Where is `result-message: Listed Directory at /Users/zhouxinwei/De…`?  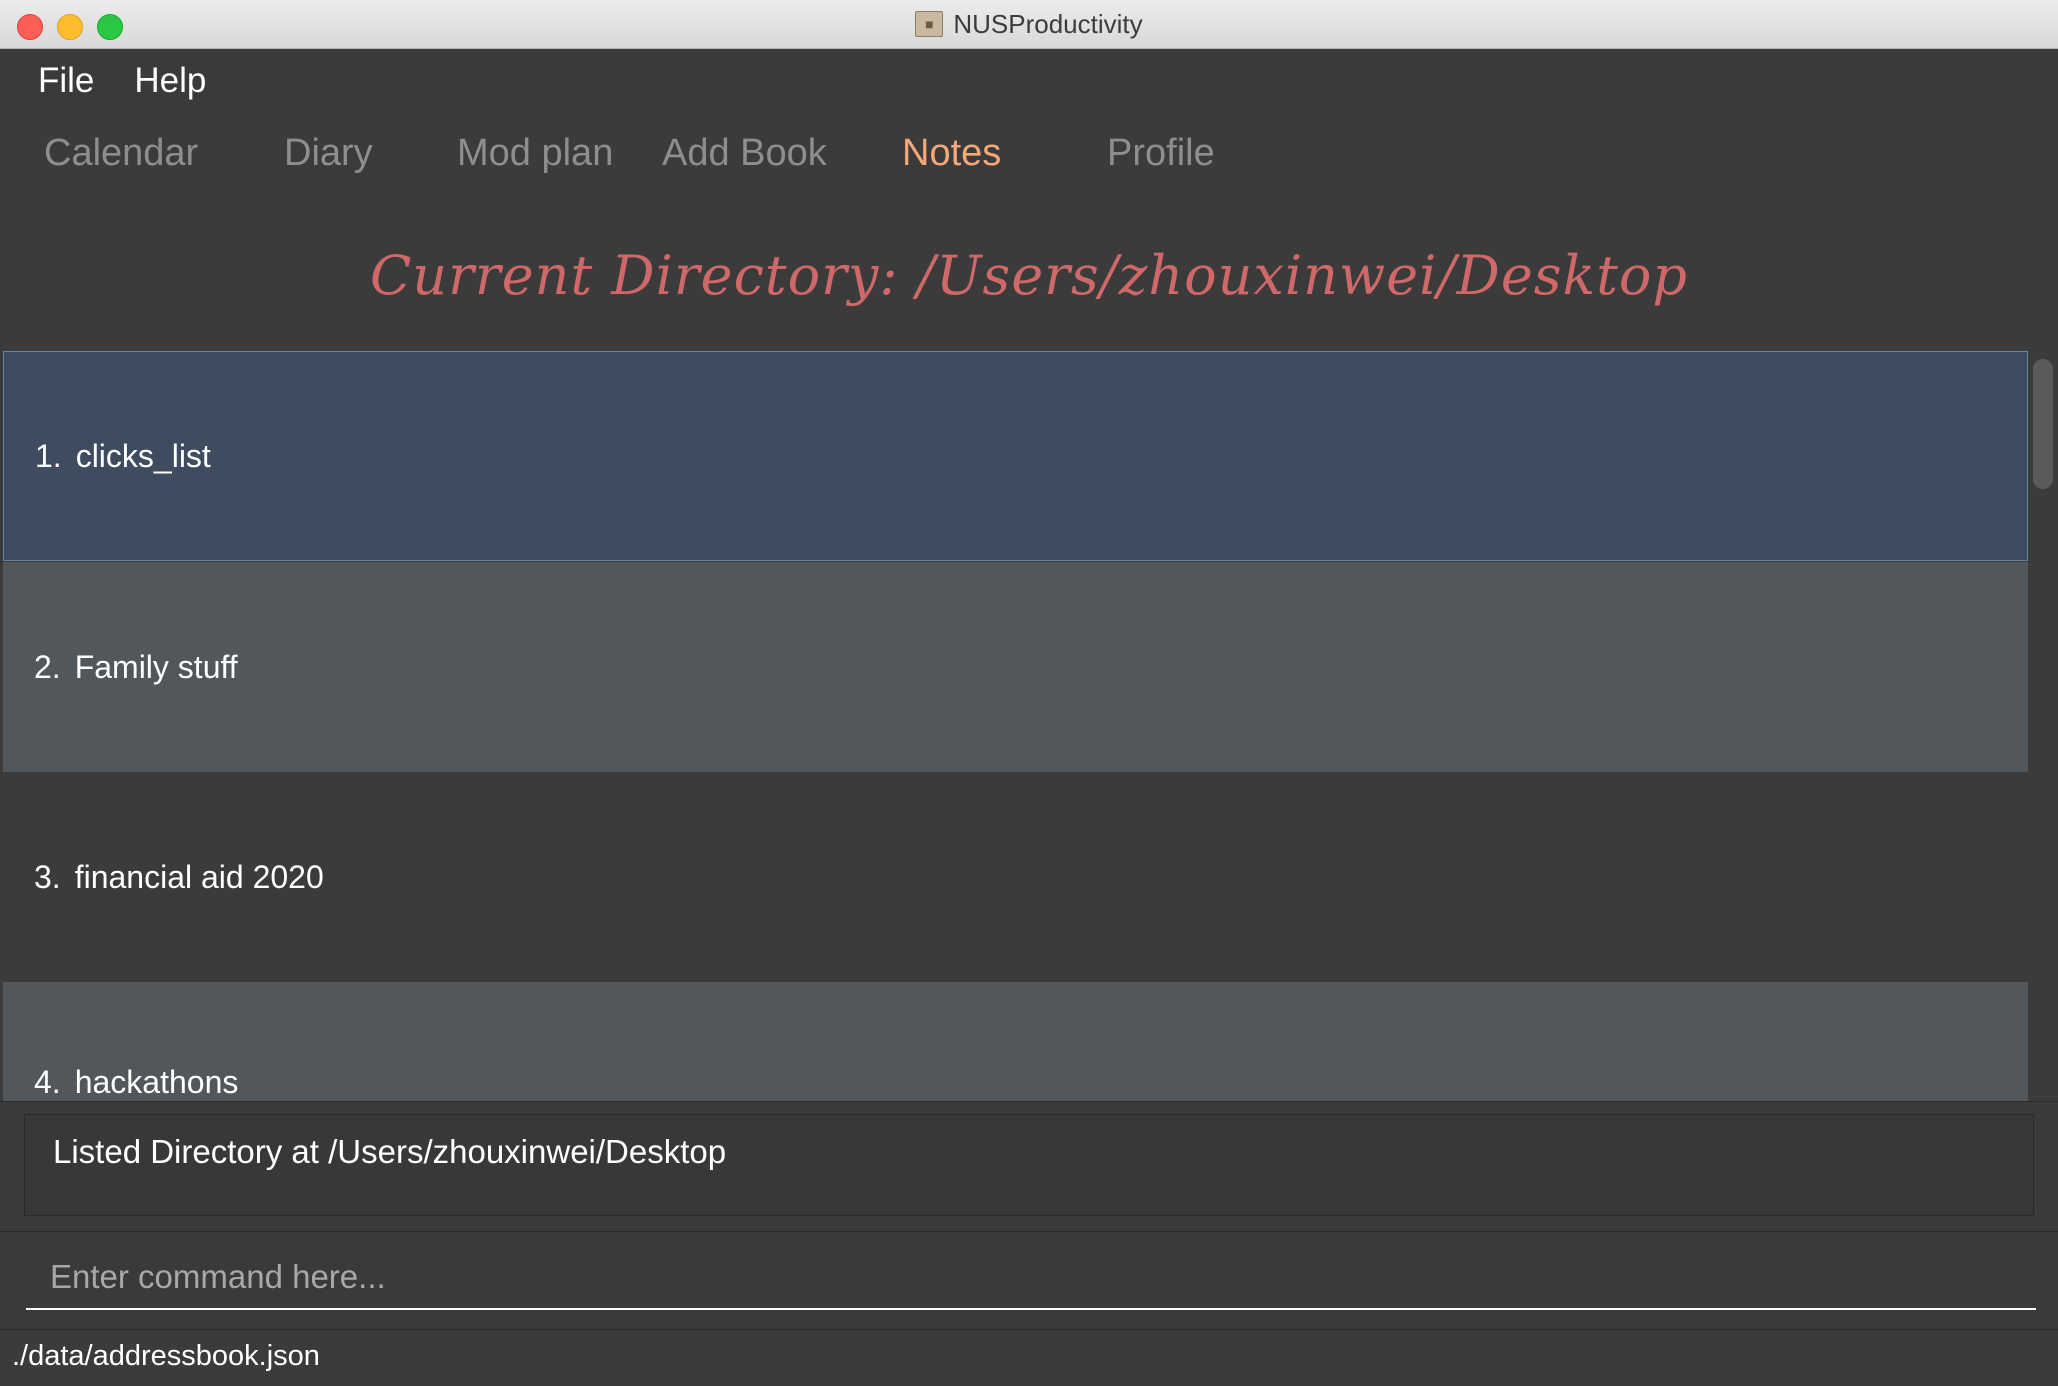
result-message: Listed Directory at /Users/zhouxinwei/De… is located at coordinates (390, 1151).